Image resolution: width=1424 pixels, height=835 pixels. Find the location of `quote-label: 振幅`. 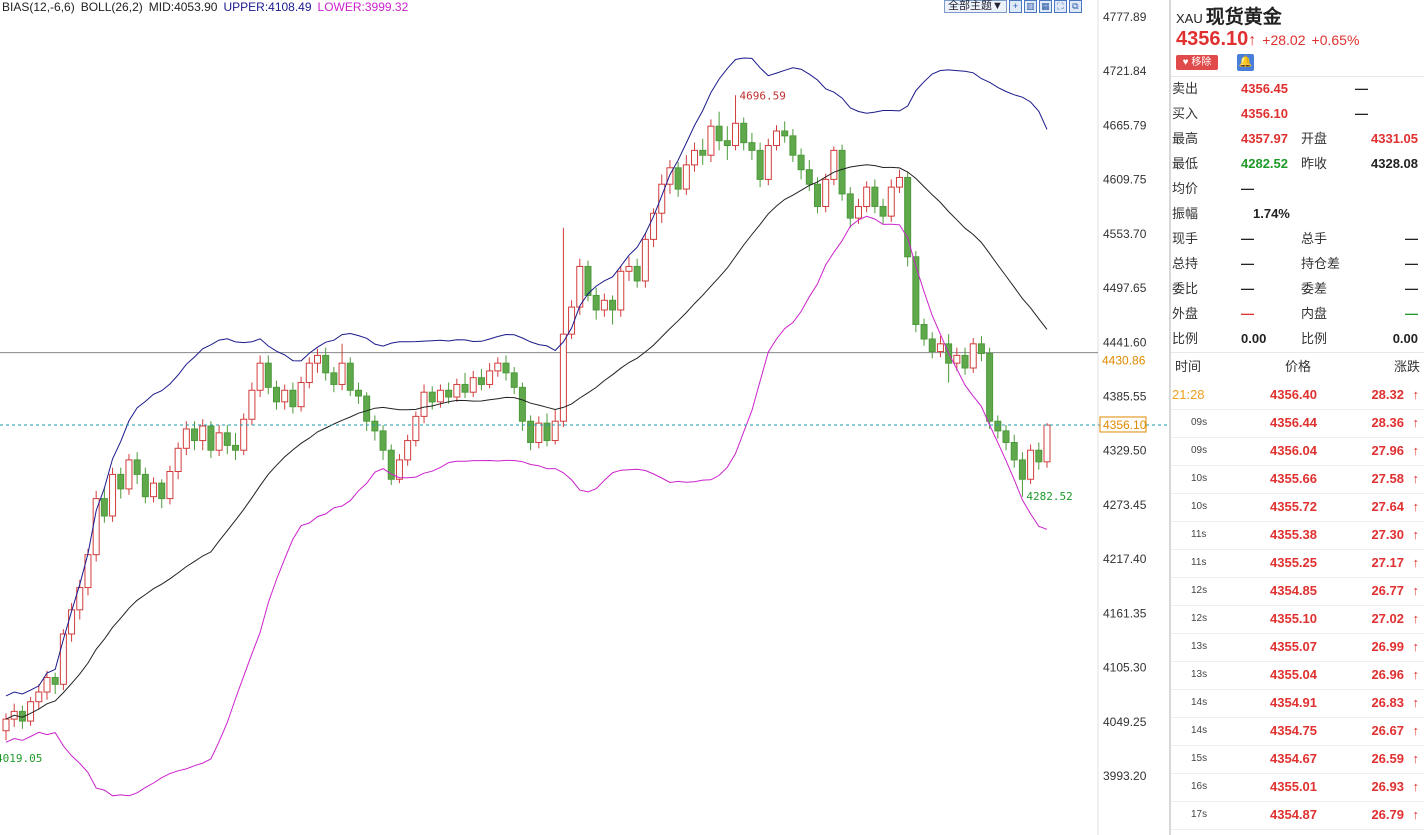

quote-label: 振幅 is located at coordinates (1185, 213).